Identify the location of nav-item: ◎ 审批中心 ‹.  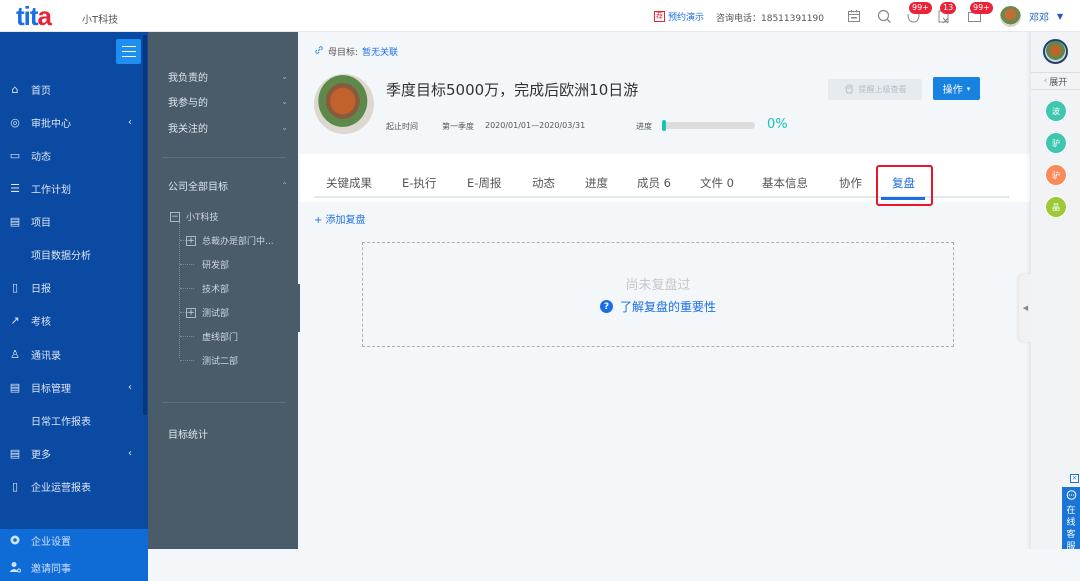
(70, 122).